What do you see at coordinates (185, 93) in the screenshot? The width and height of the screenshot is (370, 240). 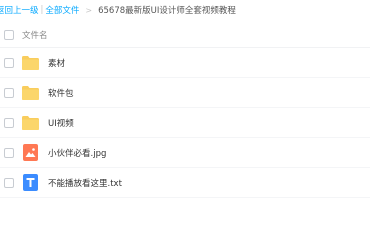 I see `file-row-software: 软件包` at bounding box center [185, 93].